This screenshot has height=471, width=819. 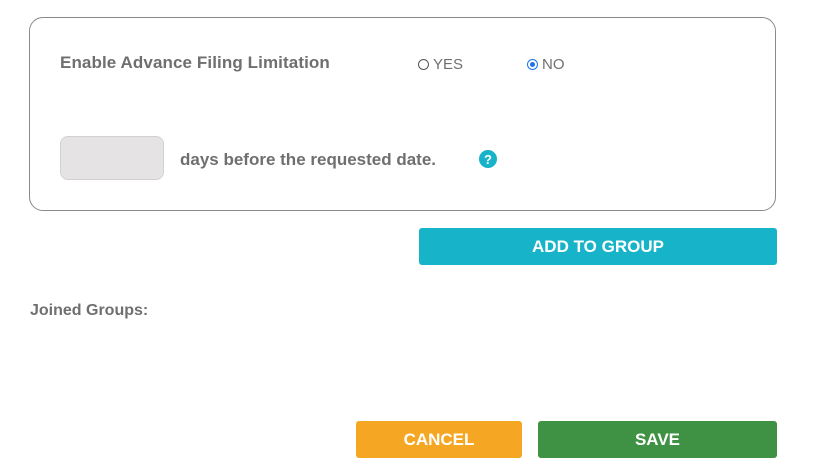 What do you see at coordinates (195, 62) in the screenshot?
I see `advance-filing-label: Enable Advance Filing Limitation` at bounding box center [195, 62].